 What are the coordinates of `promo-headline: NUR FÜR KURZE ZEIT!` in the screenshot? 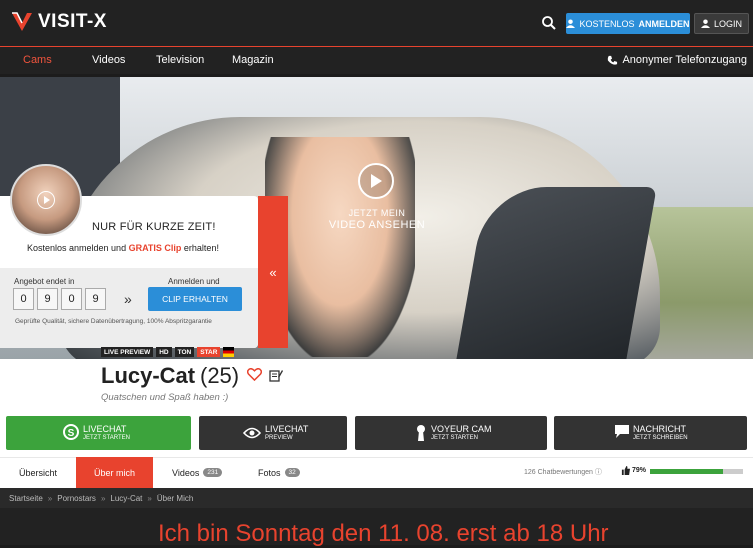 It's located at (154, 227).